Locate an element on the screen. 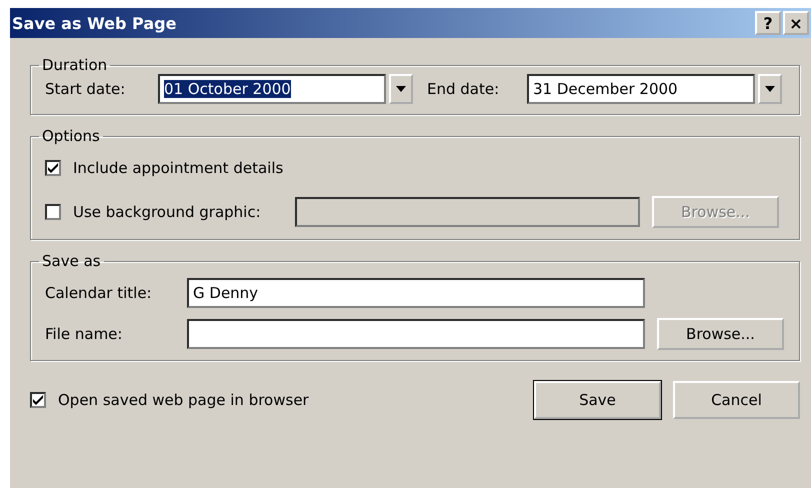  close-button: × is located at coordinates (796, 23).